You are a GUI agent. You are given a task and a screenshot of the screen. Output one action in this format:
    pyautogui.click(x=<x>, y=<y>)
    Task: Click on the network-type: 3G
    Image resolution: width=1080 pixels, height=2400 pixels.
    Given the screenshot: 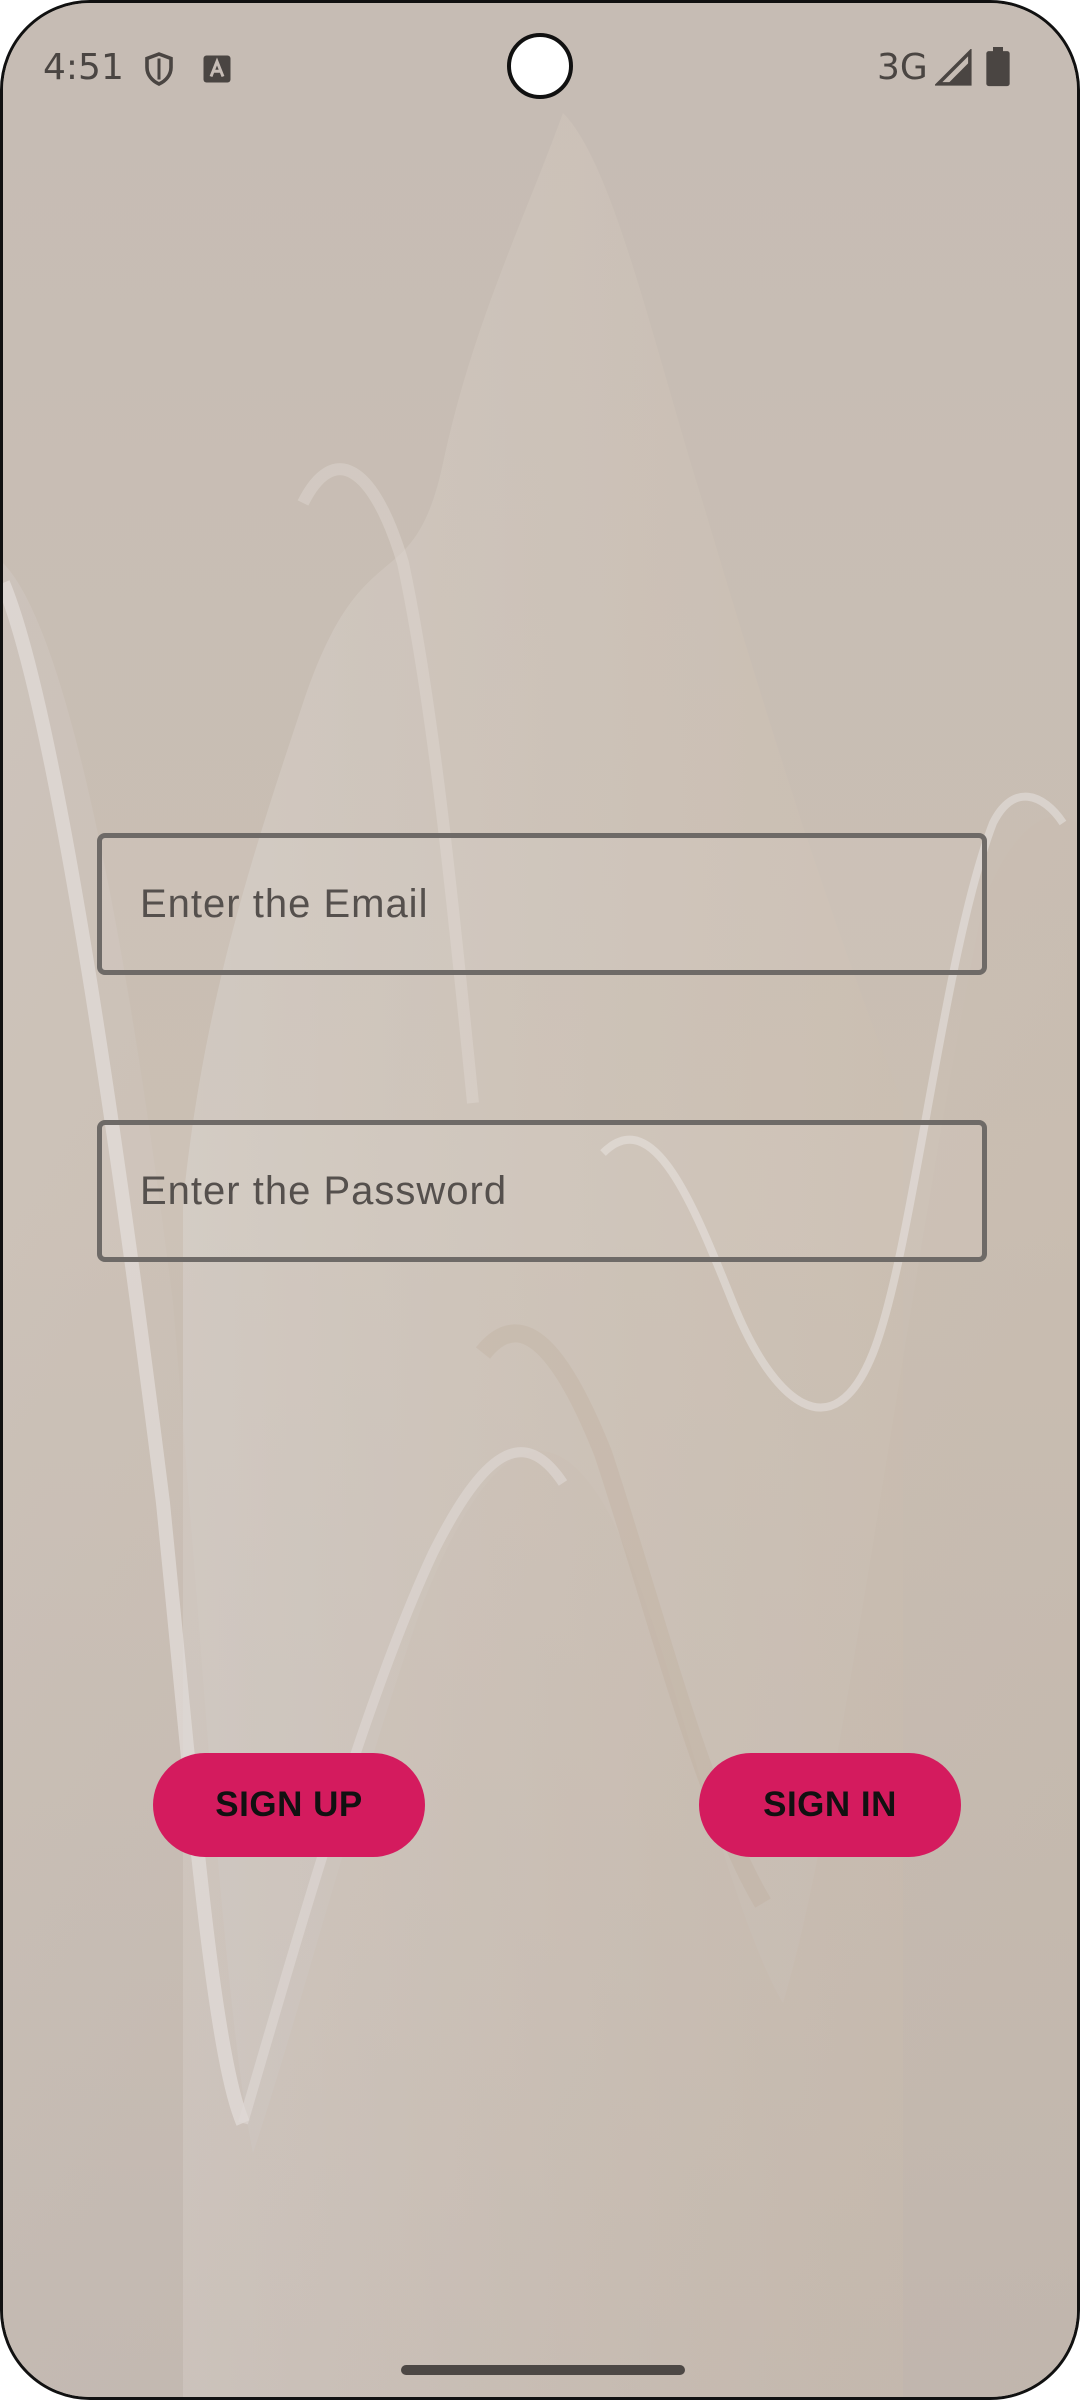 What is the action you would take?
    pyautogui.click(x=902, y=67)
    